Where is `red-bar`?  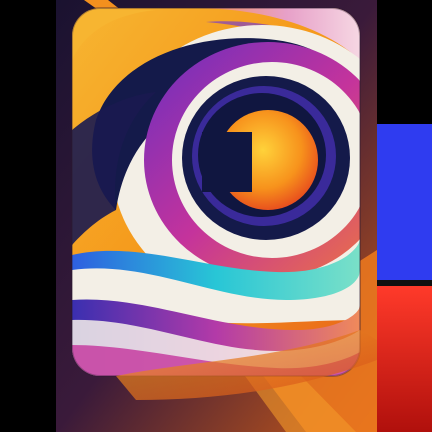 red-bar is located at coordinates (404, 359).